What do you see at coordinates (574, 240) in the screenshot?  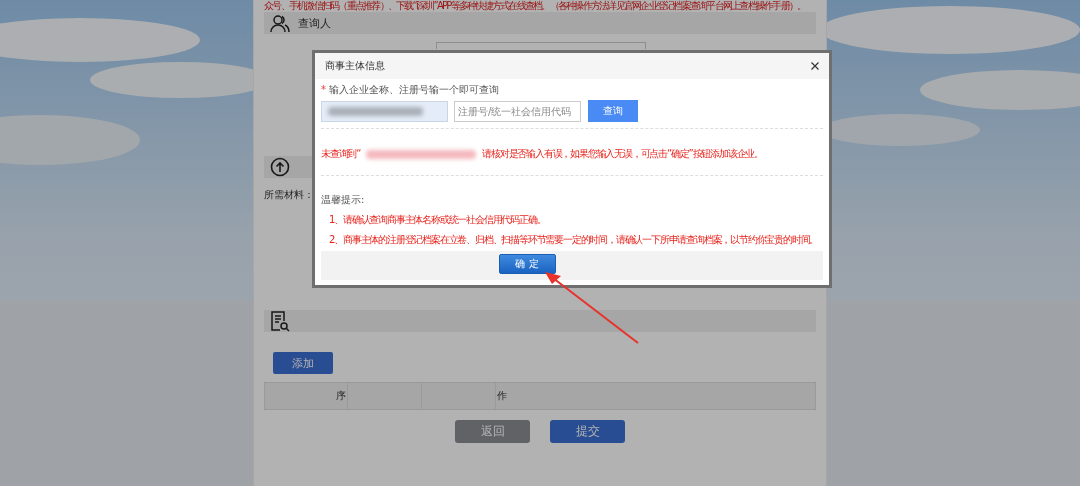 I see `tip-text: 2、商事主体的注册登记档案在立卷、归档、扫描等环节需要一定的时间，请确认一下所申请查询档案，以节约你宝贵的时间。` at bounding box center [574, 240].